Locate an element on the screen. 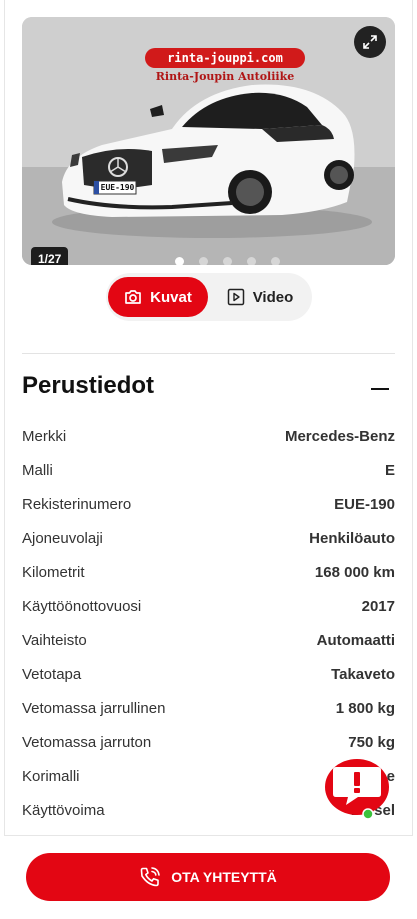  phone-call-icon is located at coordinates (150, 877).